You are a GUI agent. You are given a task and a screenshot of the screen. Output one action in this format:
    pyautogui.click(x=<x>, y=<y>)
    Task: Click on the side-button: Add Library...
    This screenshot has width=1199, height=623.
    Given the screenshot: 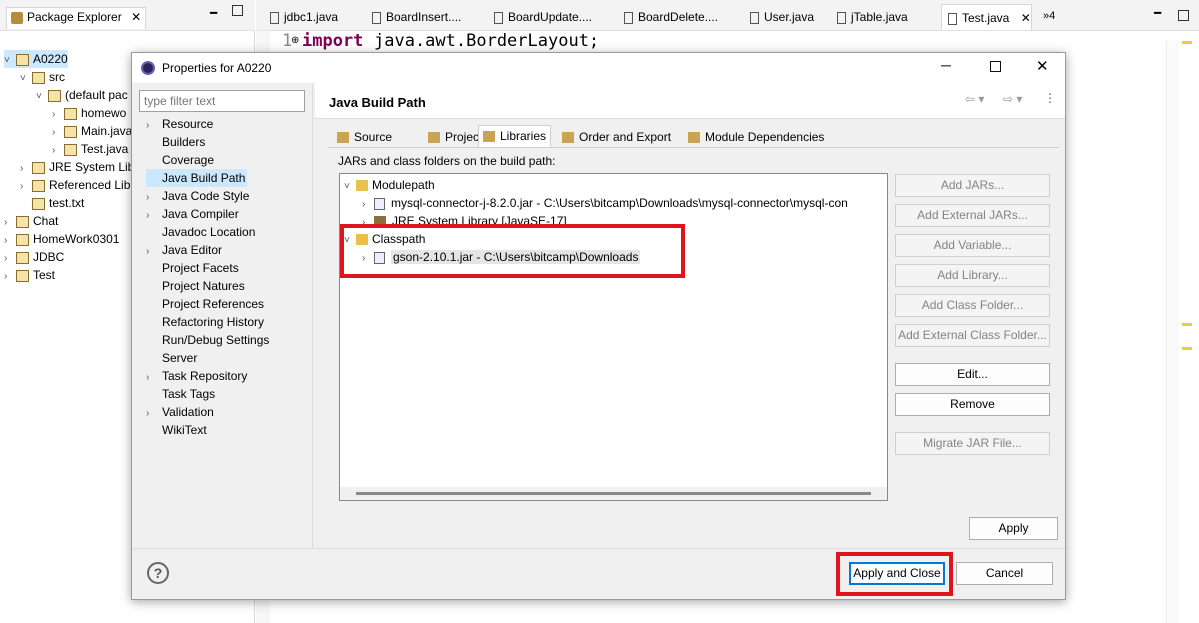 What is the action you would take?
    pyautogui.click(x=972, y=275)
    